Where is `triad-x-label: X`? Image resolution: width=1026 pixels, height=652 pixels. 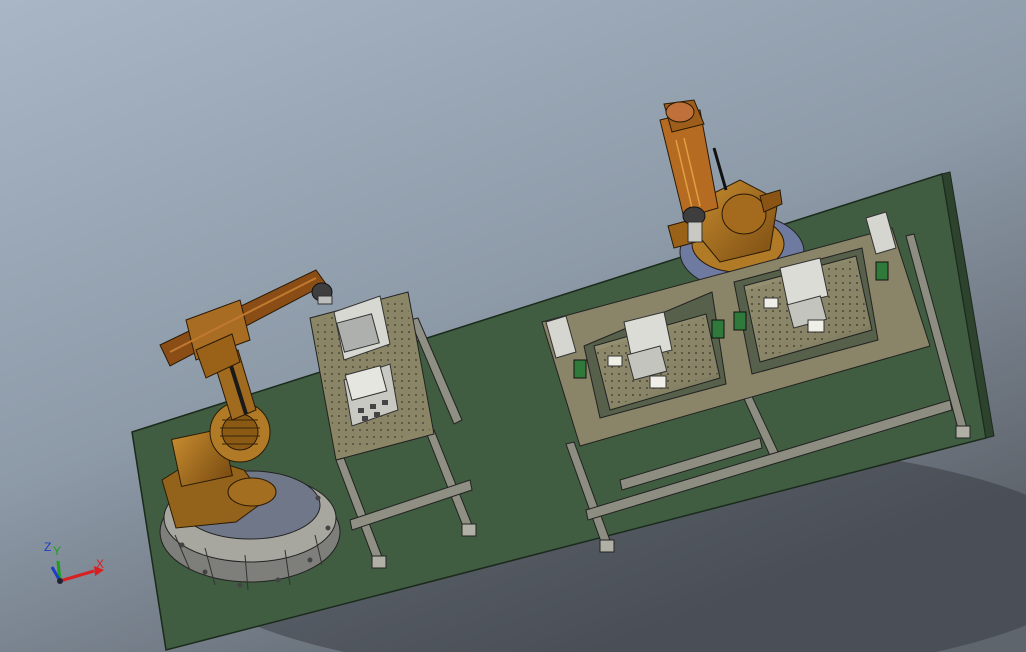
triad-x-label: X is located at coordinates (100, 564).